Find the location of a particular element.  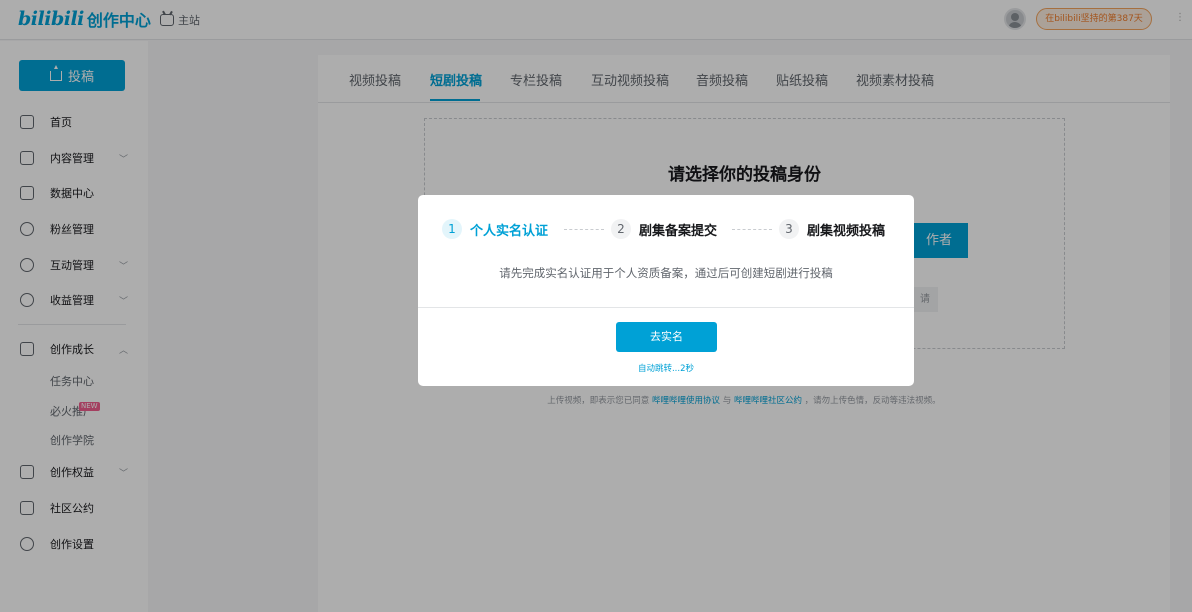

modal-divider is located at coordinates (666, 307).